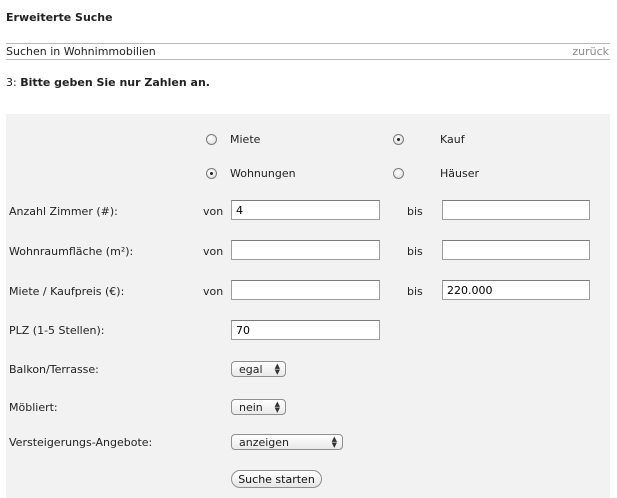  I want to click on balkon-label: Balkon/Terrasse:, so click(54, 369).